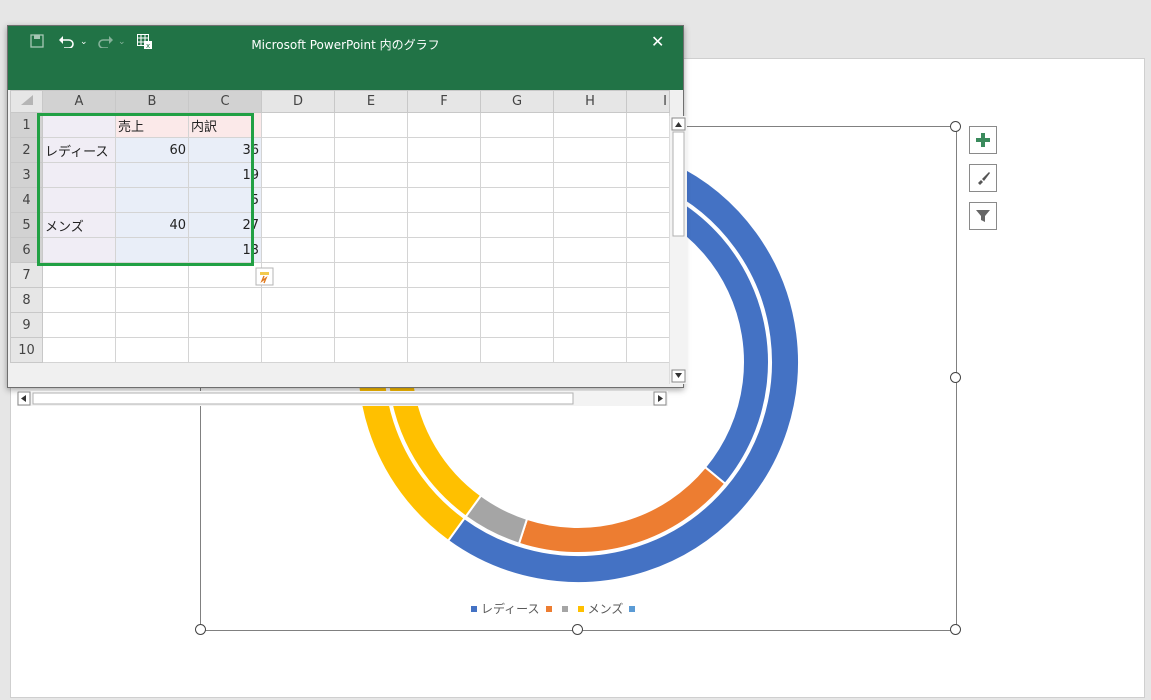  I want to click on cell-b6, so click(152, 250).